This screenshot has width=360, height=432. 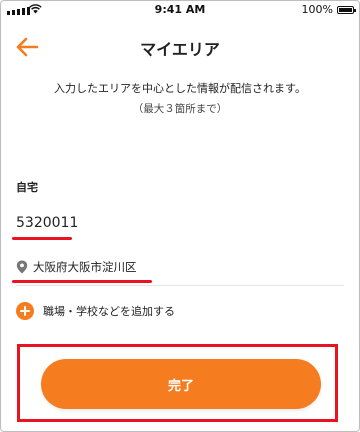 I want to click on status-bar: 9:41 AM 100%, so click(x=180, y=10).